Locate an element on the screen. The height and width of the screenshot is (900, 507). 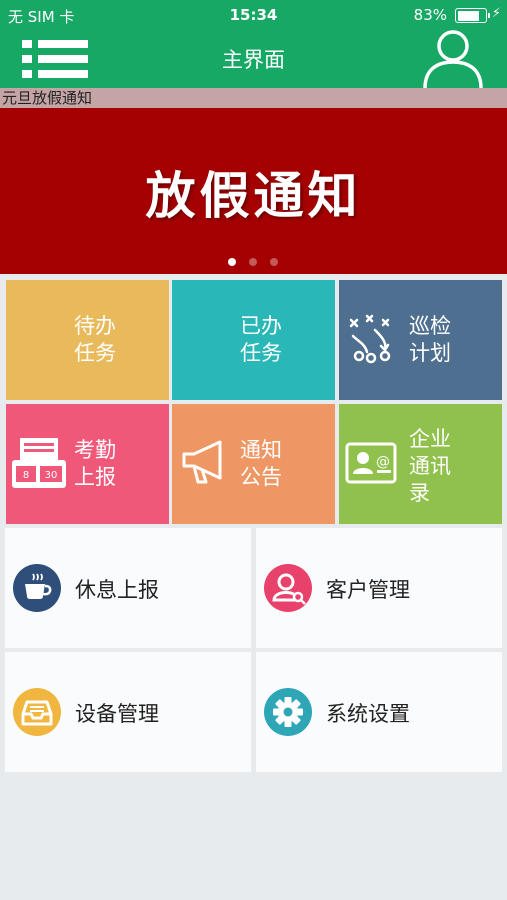
tile-label: 已办 任务 is located at coordinates (261, 339).